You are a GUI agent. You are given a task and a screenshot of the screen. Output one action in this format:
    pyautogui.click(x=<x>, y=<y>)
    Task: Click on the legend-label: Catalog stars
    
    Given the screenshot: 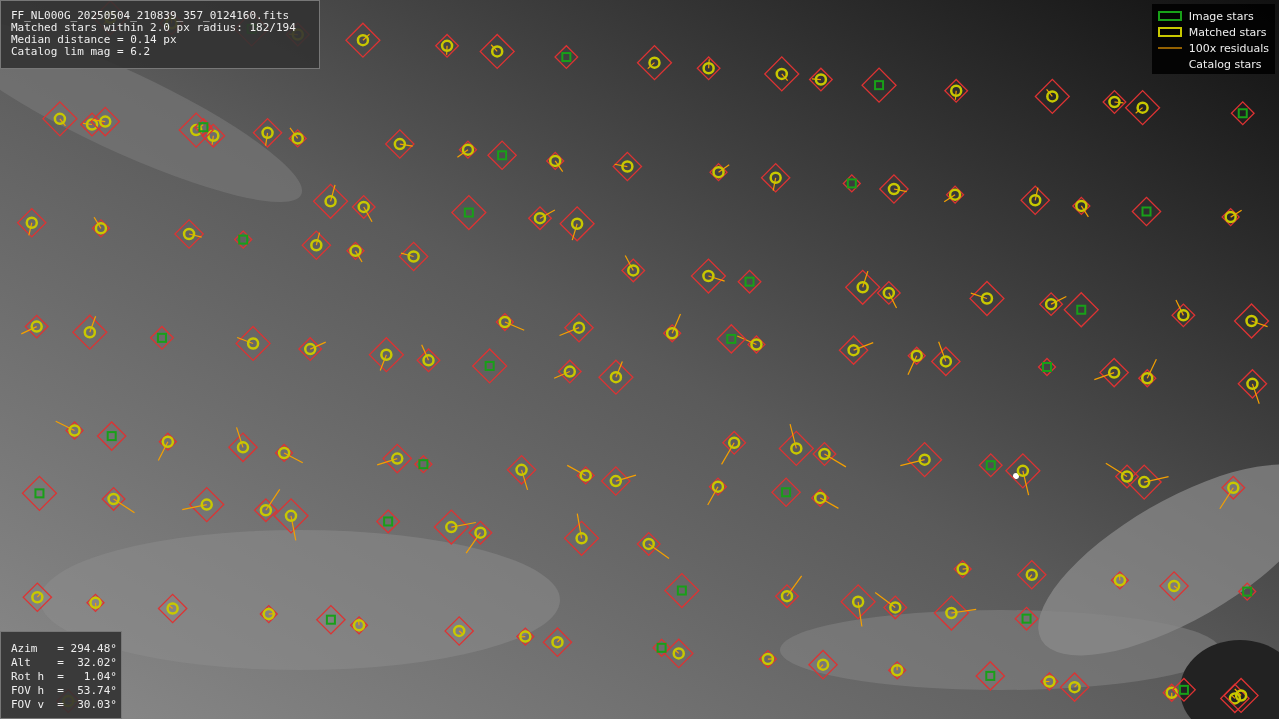 What is the action you would take?
    pyautogui.click(x=1225, y=64)
    